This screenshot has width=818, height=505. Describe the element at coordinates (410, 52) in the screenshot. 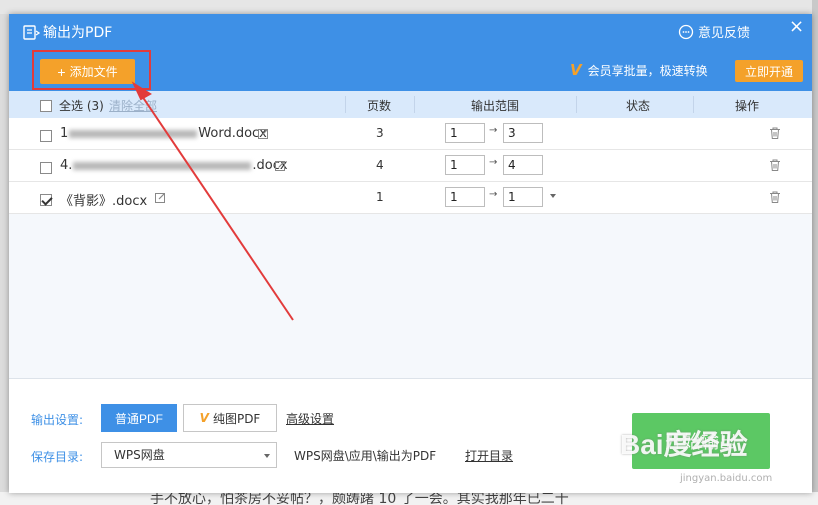

I see `dialog-header: 输出为PDF 意见反馈 × + 添加文件 V 会员享批量，极速转换 立即开通` at that location.